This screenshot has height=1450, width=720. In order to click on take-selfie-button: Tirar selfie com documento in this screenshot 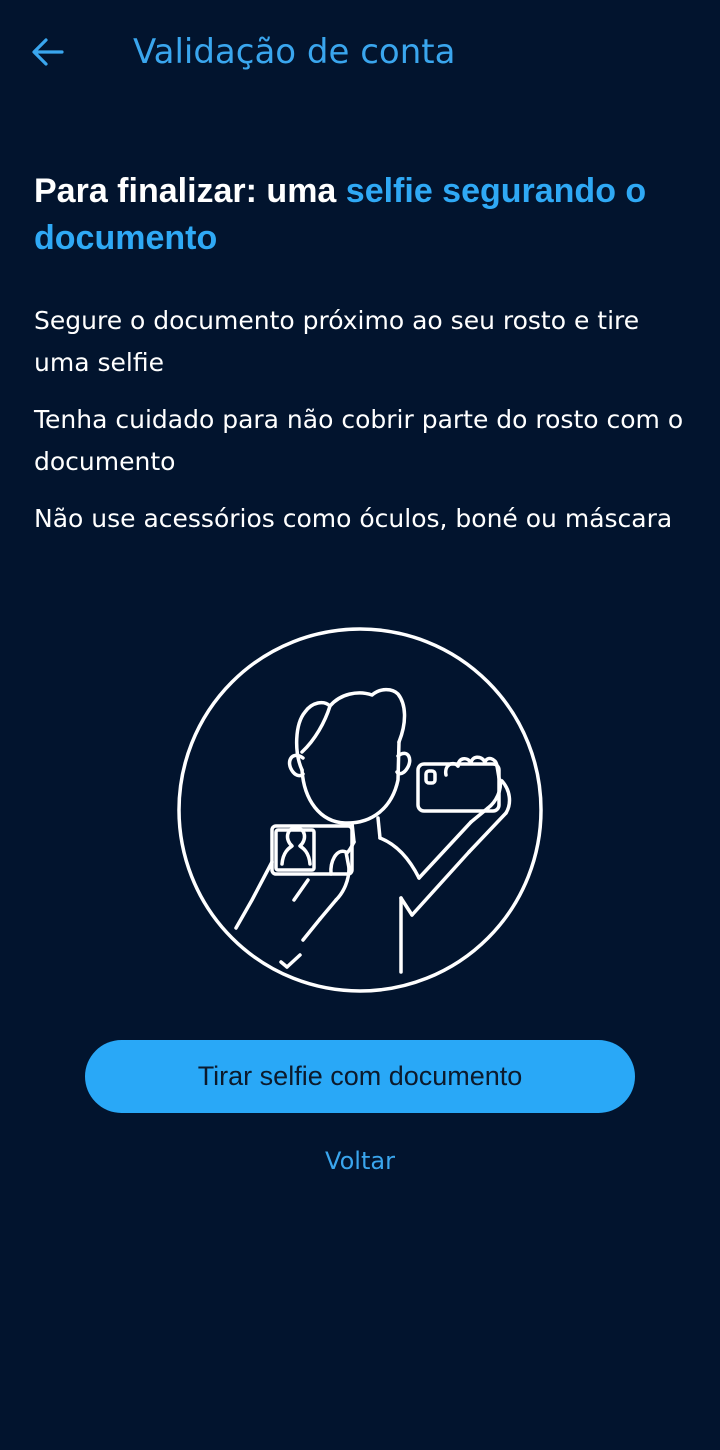, I will do `click(360, 1076)`.